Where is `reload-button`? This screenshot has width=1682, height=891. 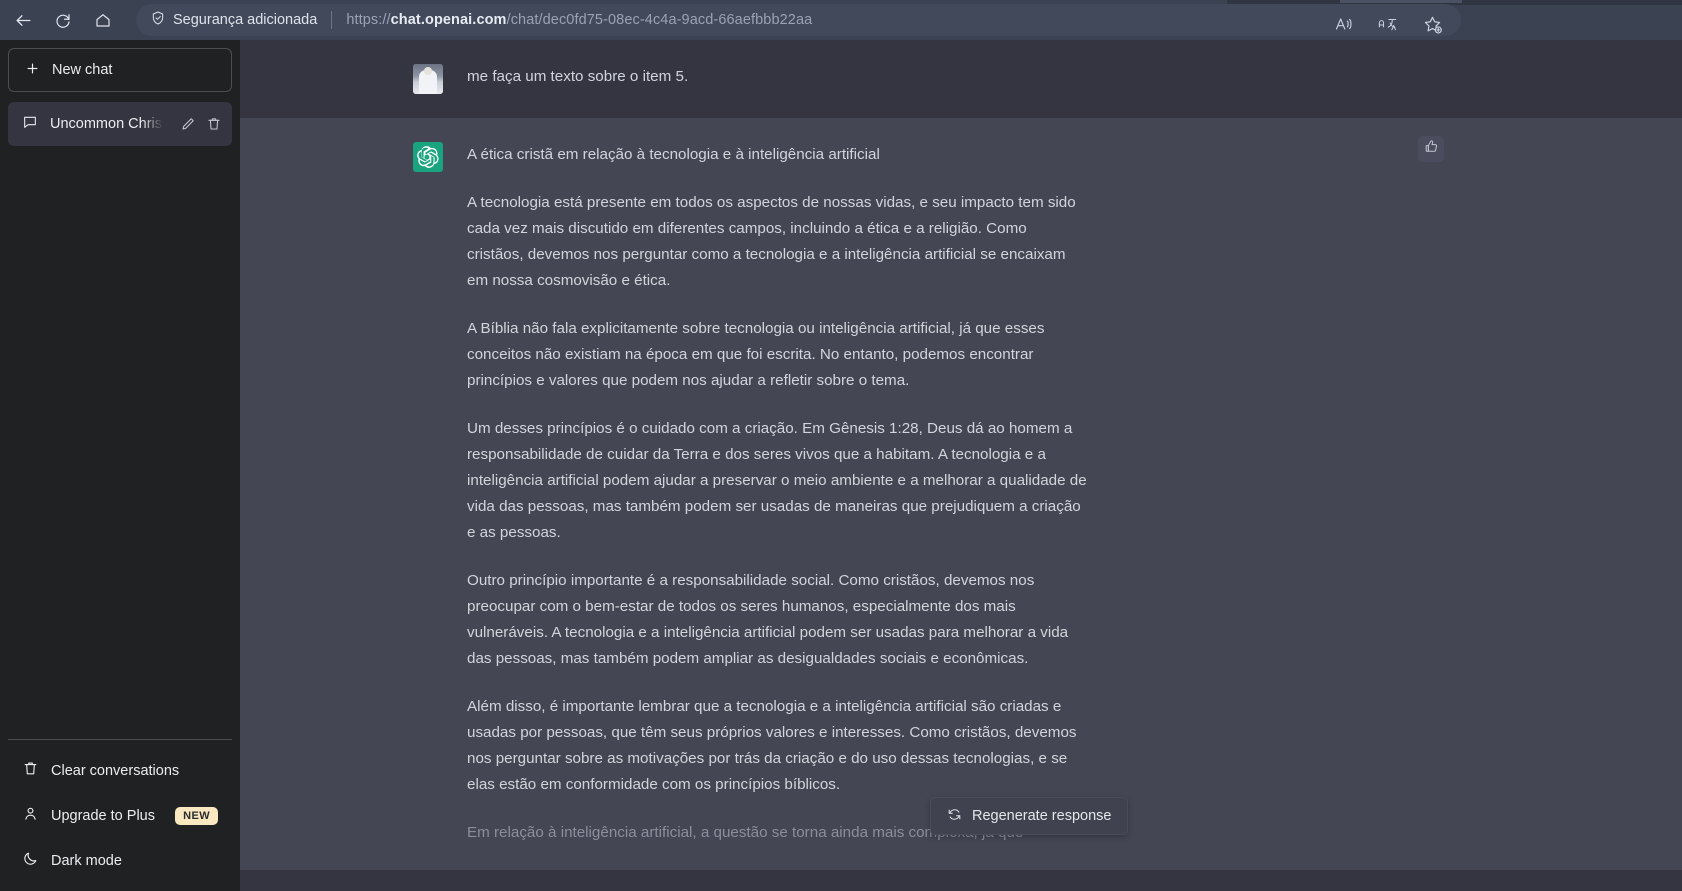 reload-button is located at coordinates (63, 20).